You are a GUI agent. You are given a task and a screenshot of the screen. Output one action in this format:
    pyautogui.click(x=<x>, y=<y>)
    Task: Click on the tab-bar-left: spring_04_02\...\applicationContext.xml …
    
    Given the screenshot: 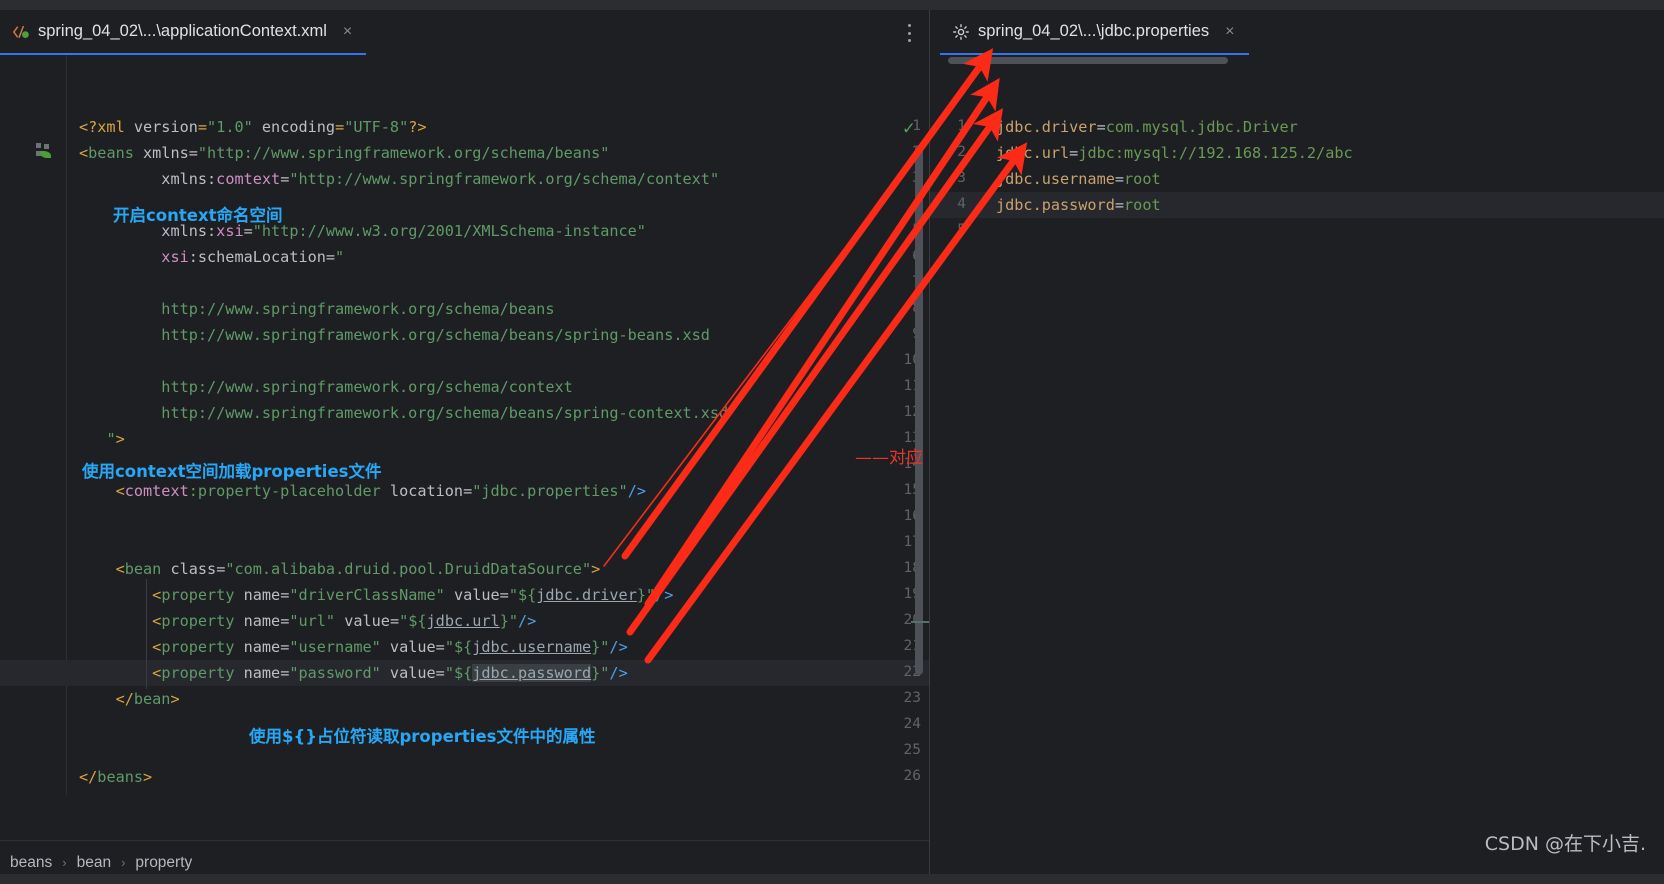 What is the action you would take?
    pyautogui.click(x=464, y=32)
    